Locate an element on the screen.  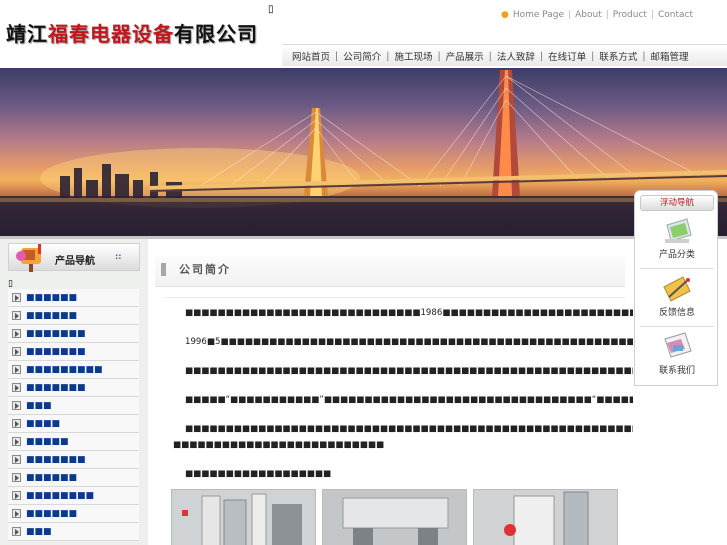
section-title: 公司简介 is located at coordinates (205, 269).